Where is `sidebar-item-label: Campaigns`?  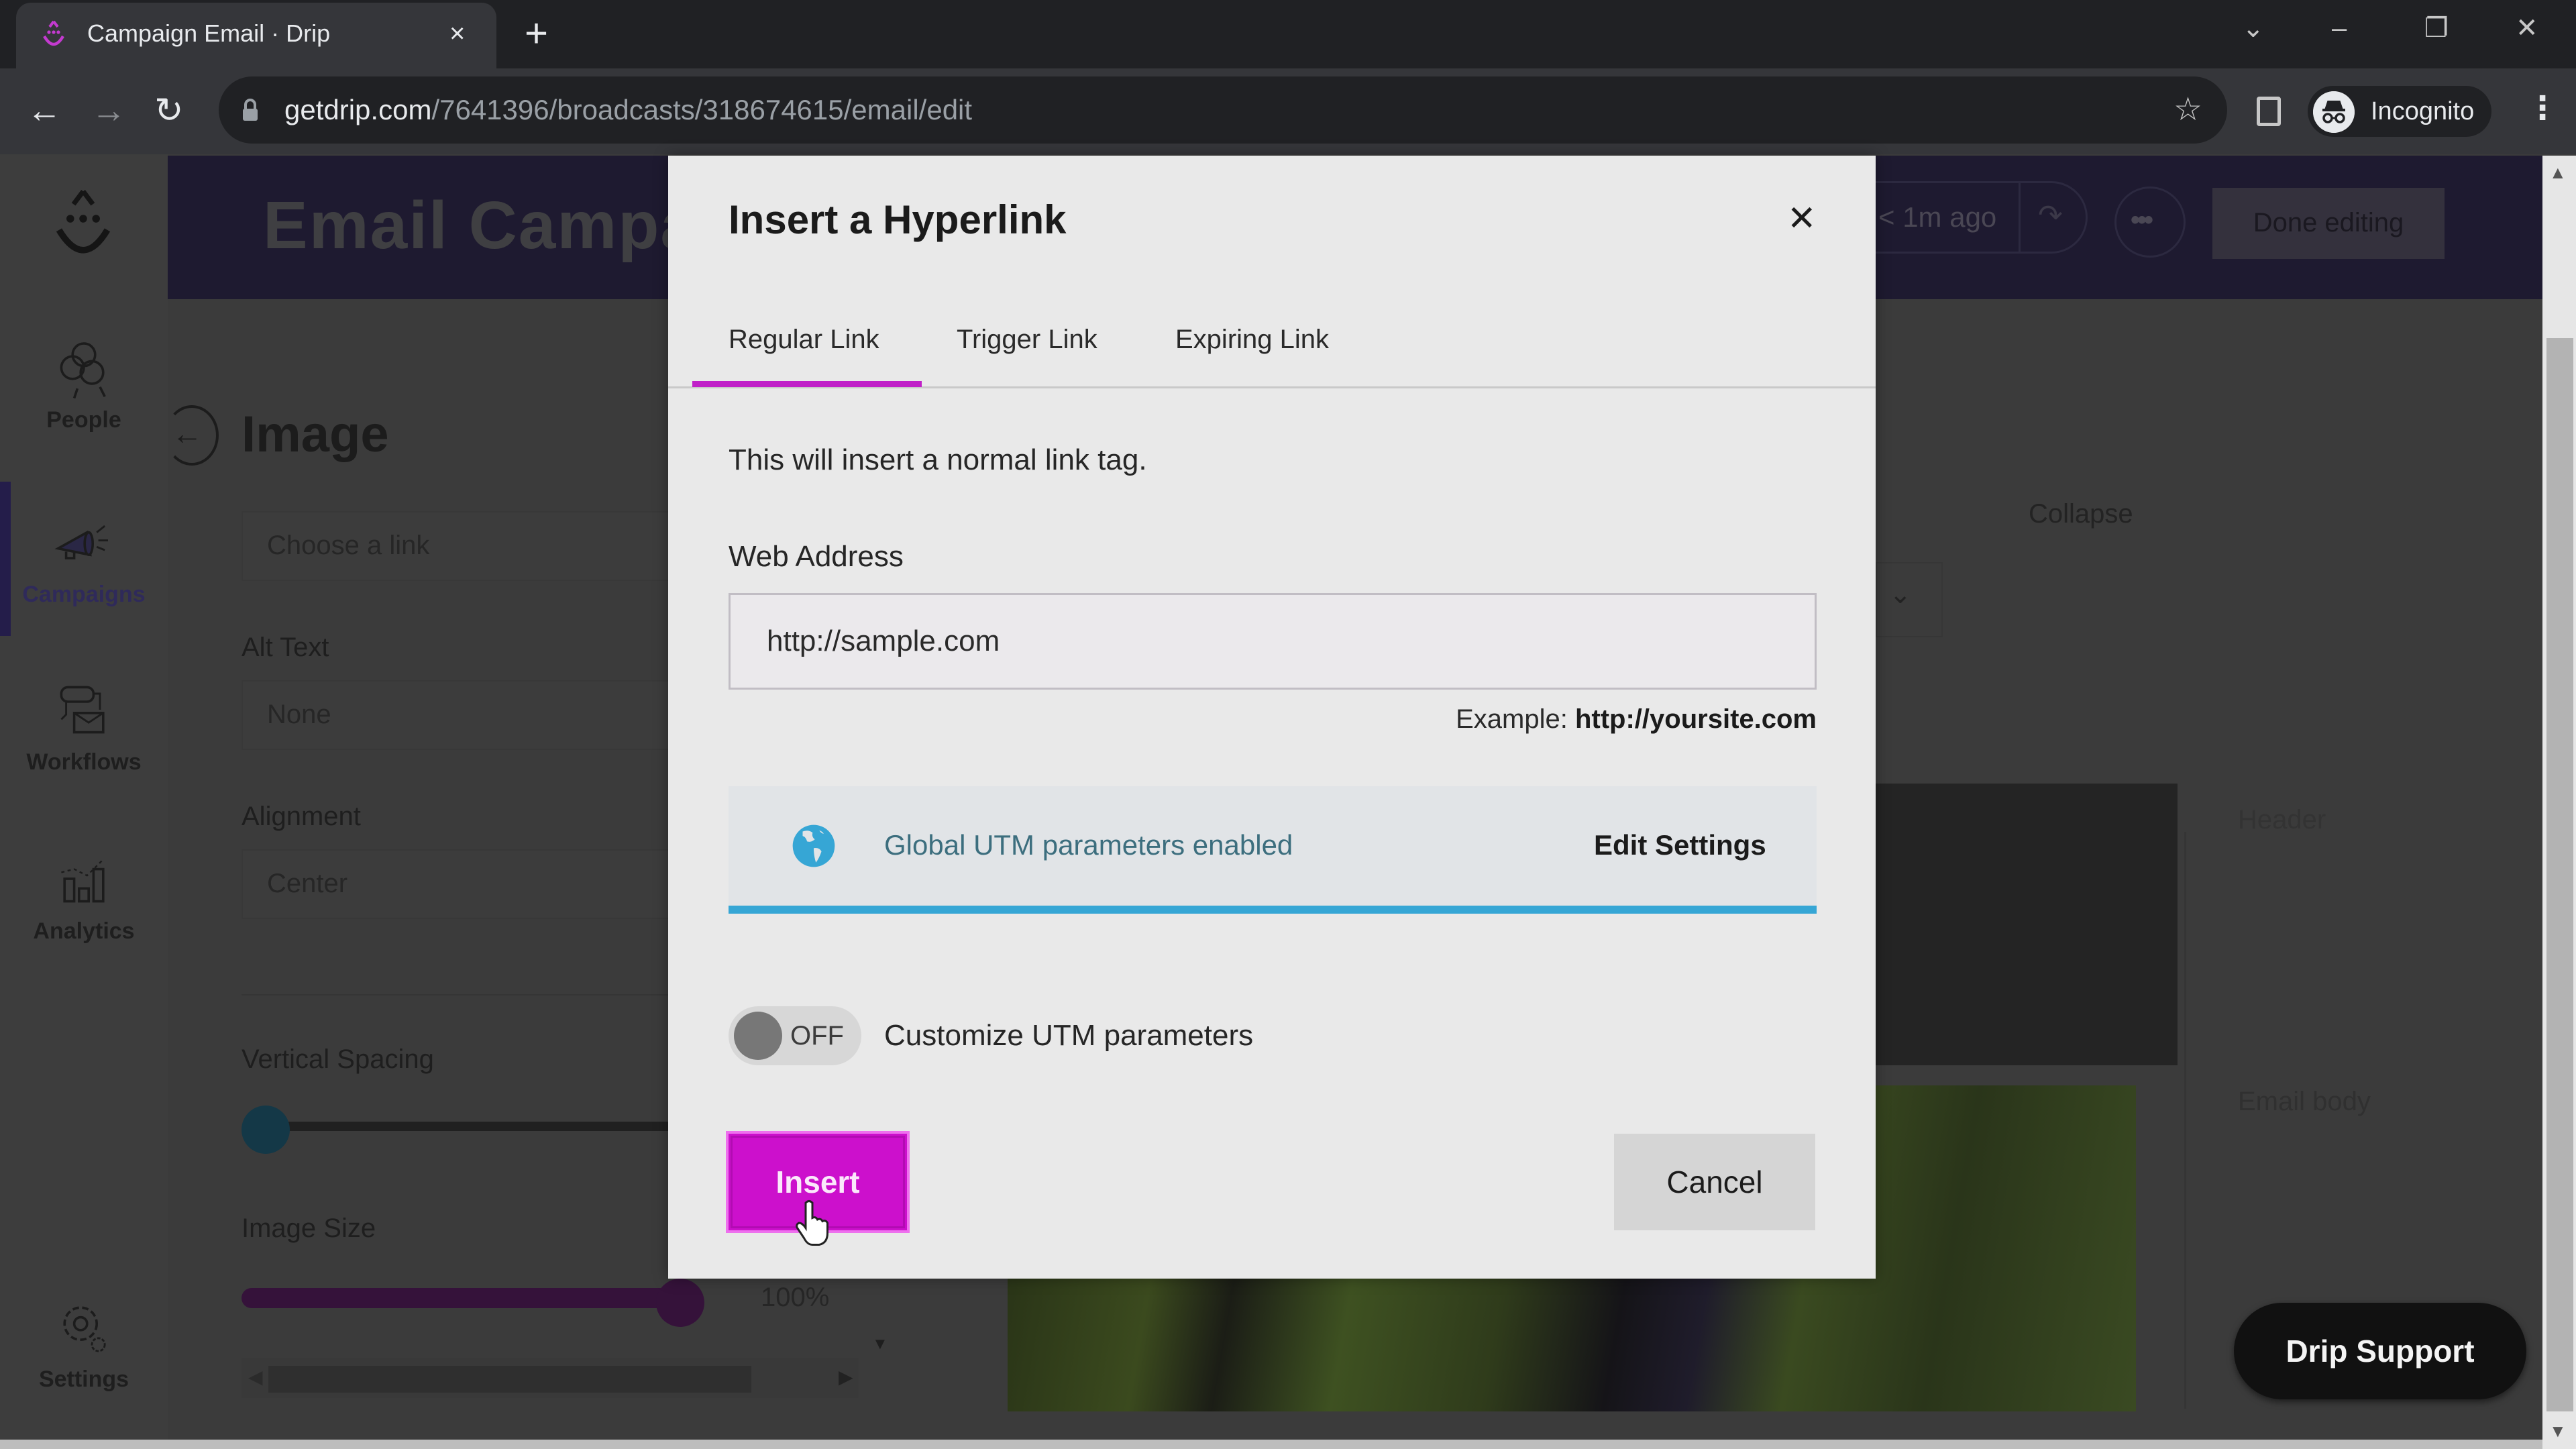
sidebar-item-label: Campaigns is located at coordinates (84, 594).